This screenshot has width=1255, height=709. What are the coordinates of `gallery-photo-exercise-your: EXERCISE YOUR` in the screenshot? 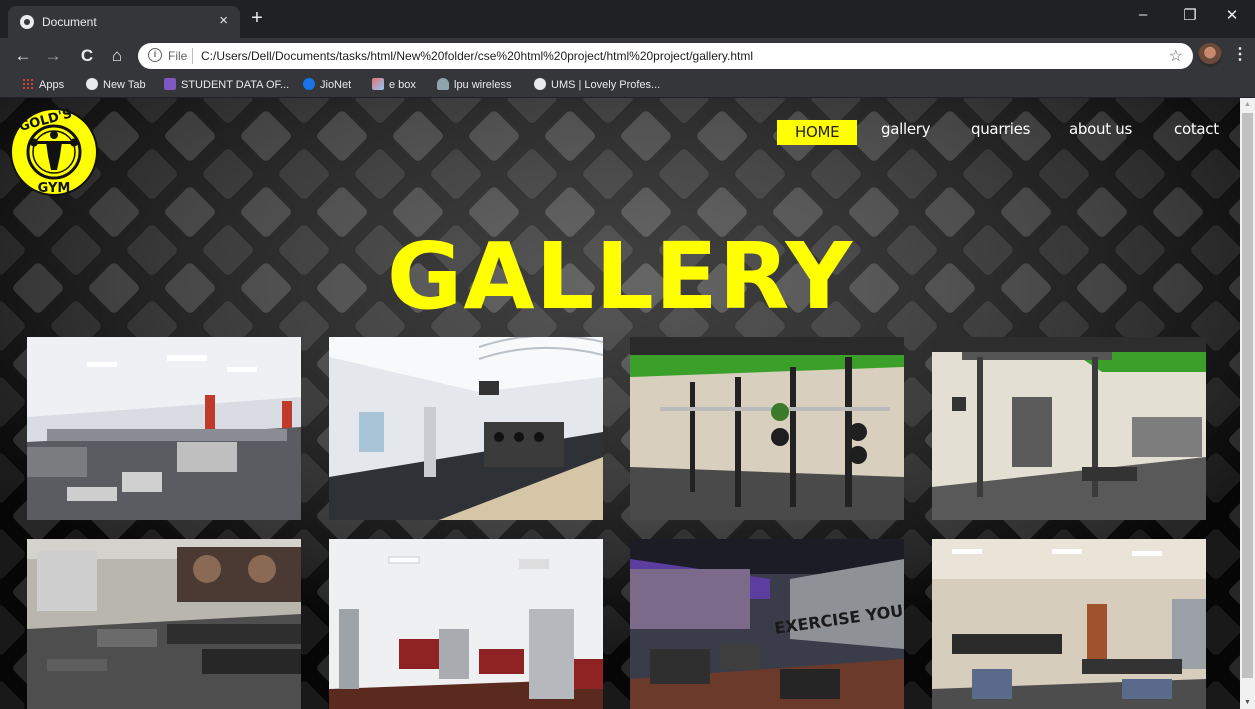 It's located at (767, 624).